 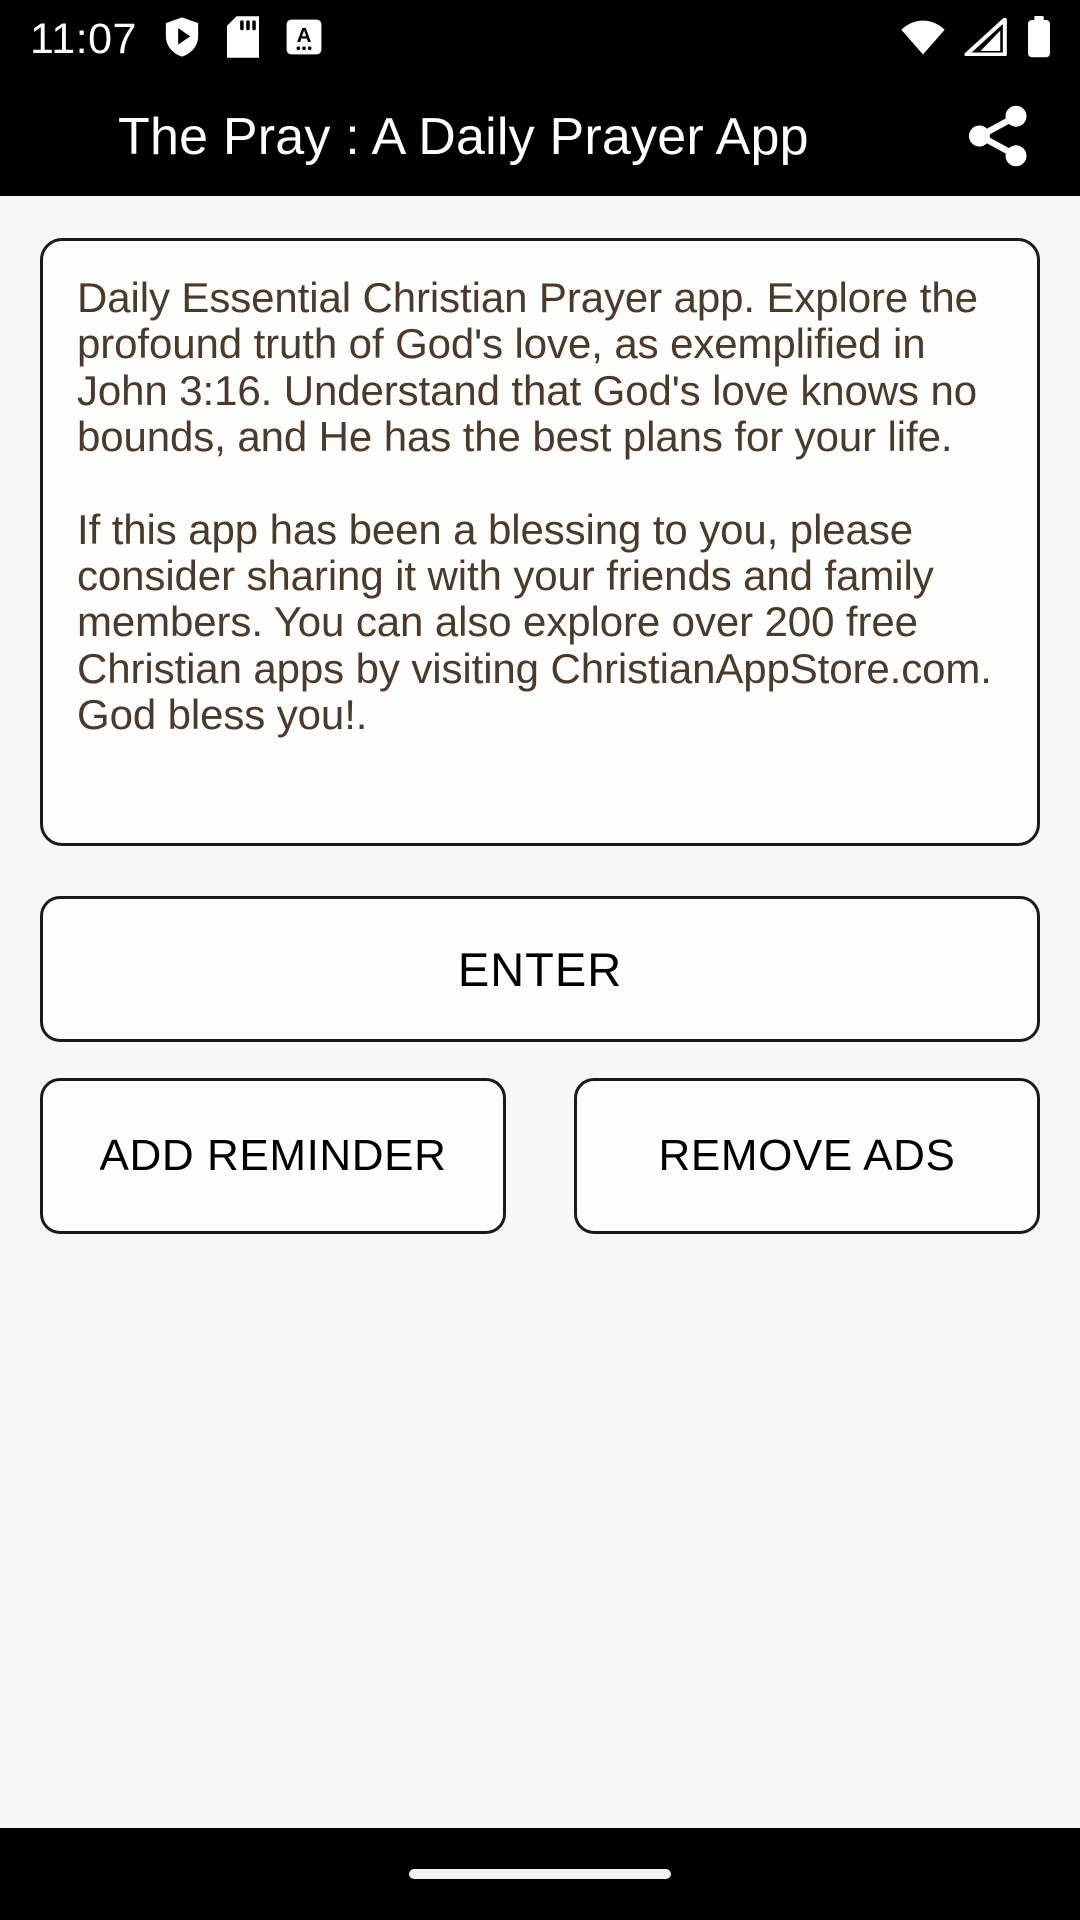 I want to click on keyboard-language-icon: A, so click(x=304, y=39).